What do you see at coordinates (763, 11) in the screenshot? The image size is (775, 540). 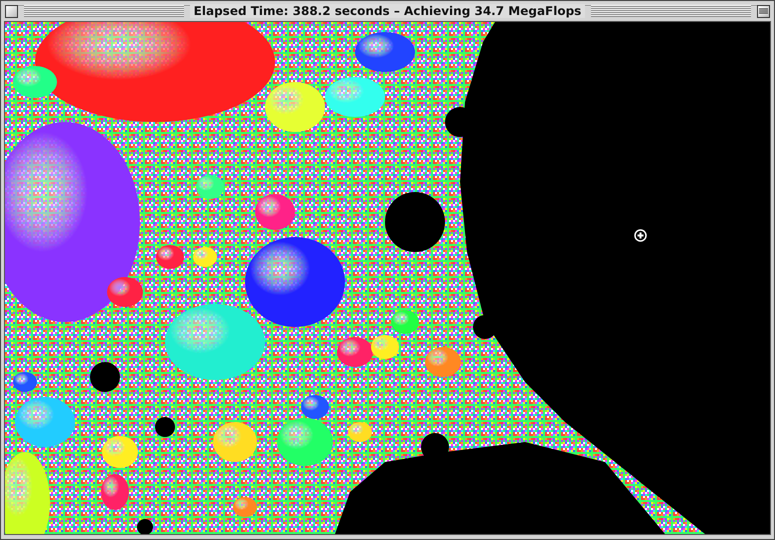 I see `collapse-box-icon` at bounding box center [763, 11].